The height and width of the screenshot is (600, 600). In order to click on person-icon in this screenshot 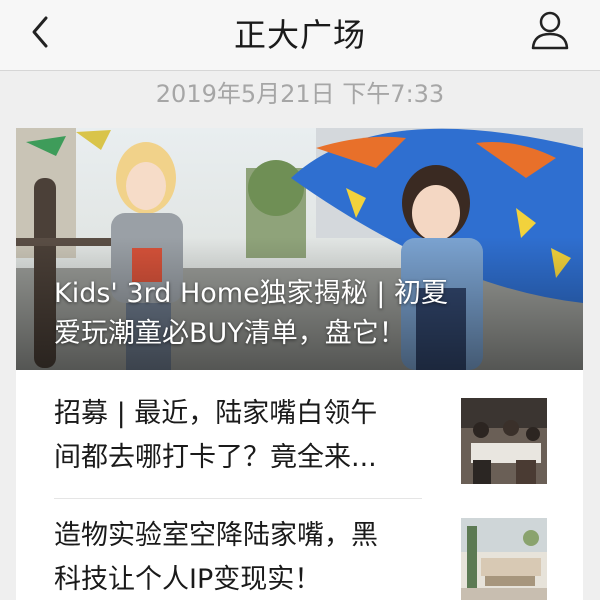, I will do `click(550, 30)`.